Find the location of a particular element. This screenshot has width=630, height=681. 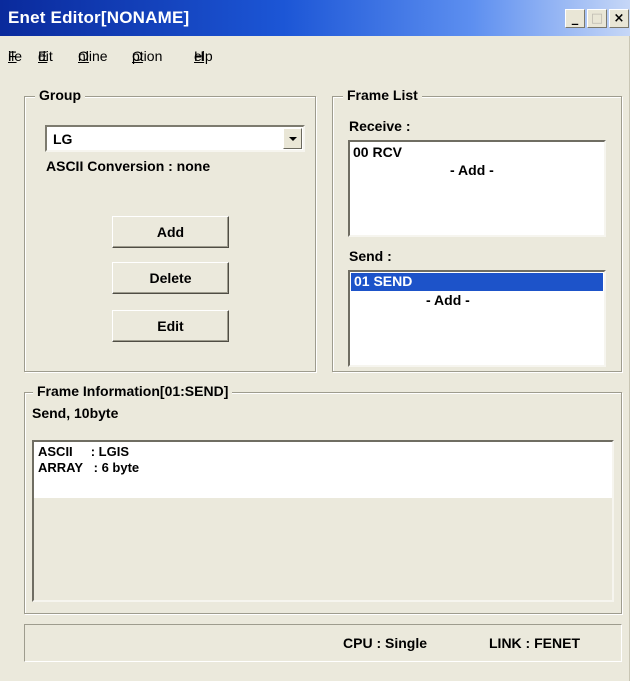

frame-information-legend: Frame Information[01:SEND] is located at coordinates (133, 391).